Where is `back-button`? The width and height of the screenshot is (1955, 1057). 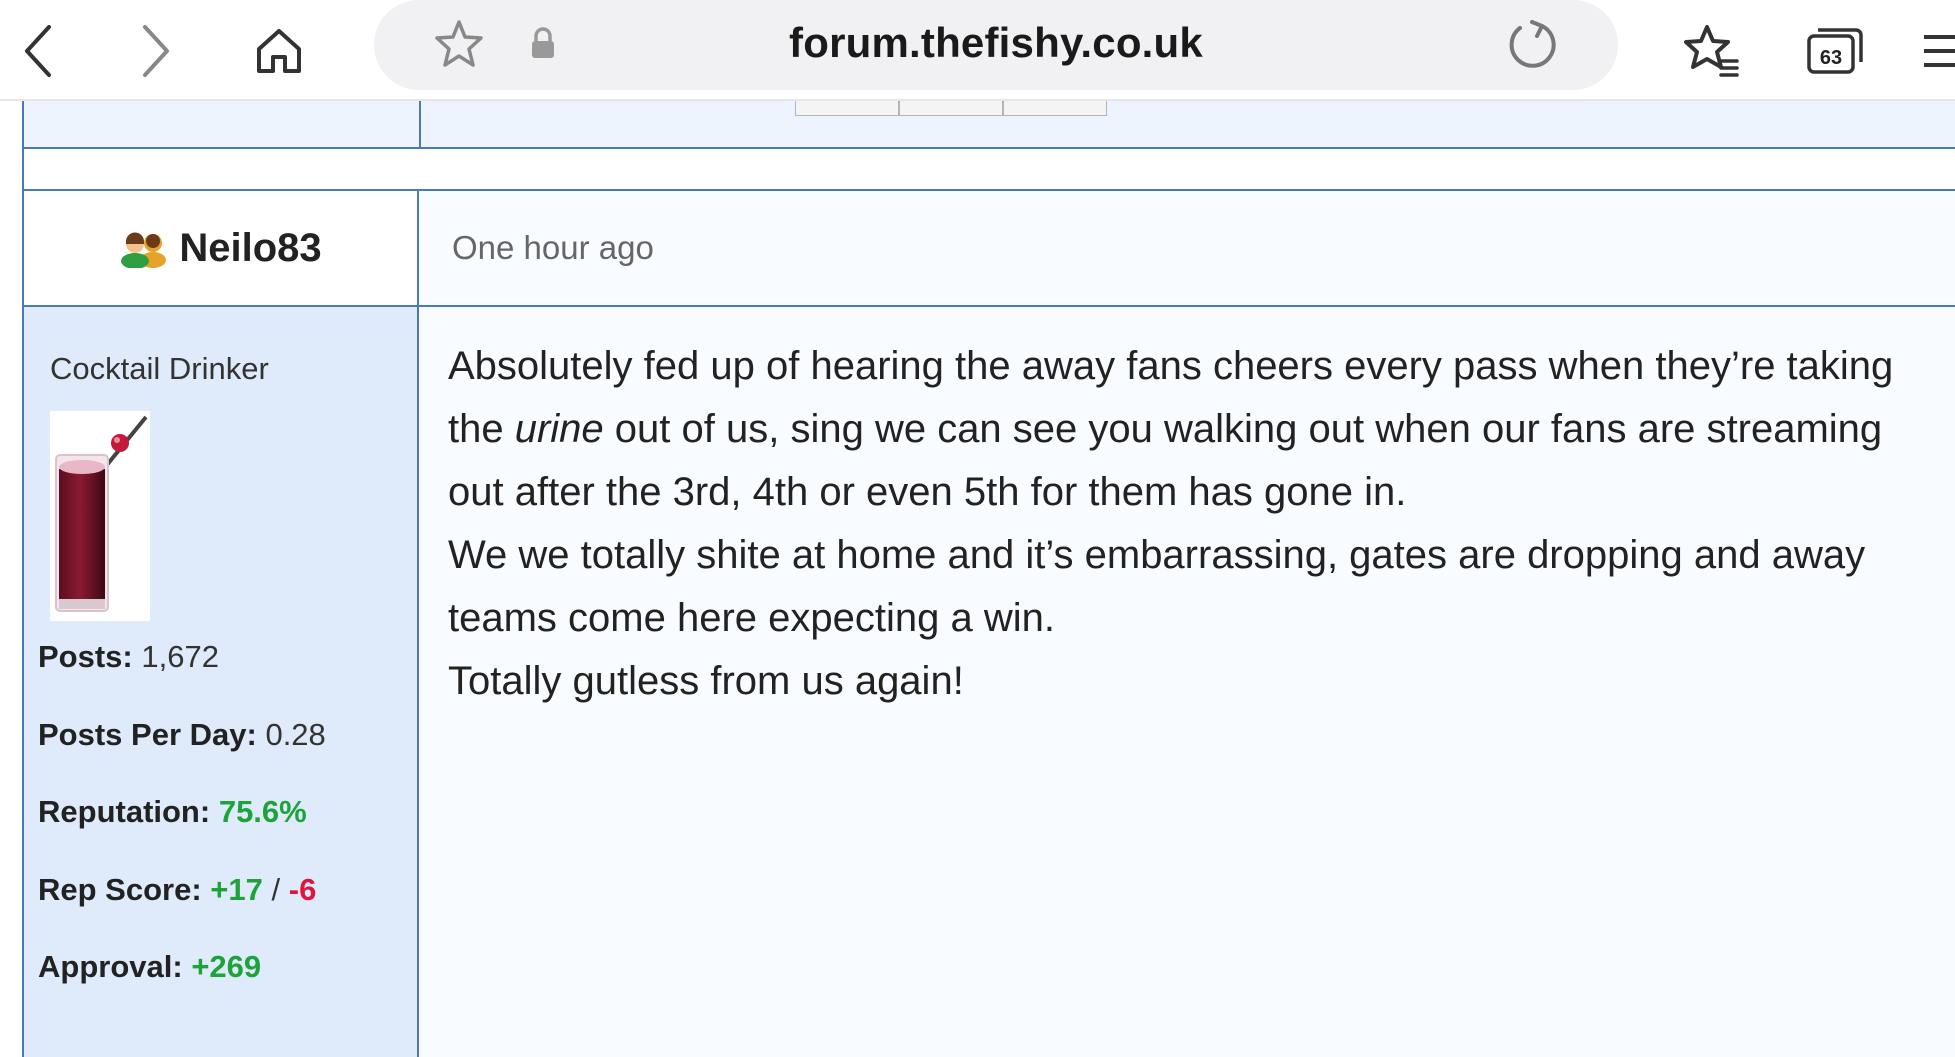 back-button is located at coordinates (39, 51).